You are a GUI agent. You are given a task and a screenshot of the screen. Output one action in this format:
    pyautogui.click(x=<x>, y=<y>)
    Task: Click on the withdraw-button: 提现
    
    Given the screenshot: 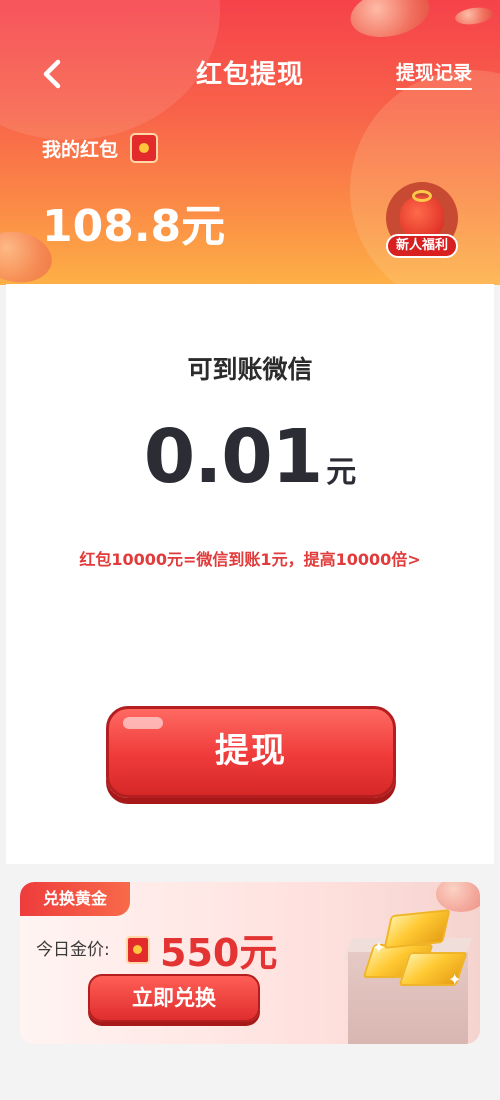 What is the action you would take?
    pyautogui.click(x=251, y=752)
    